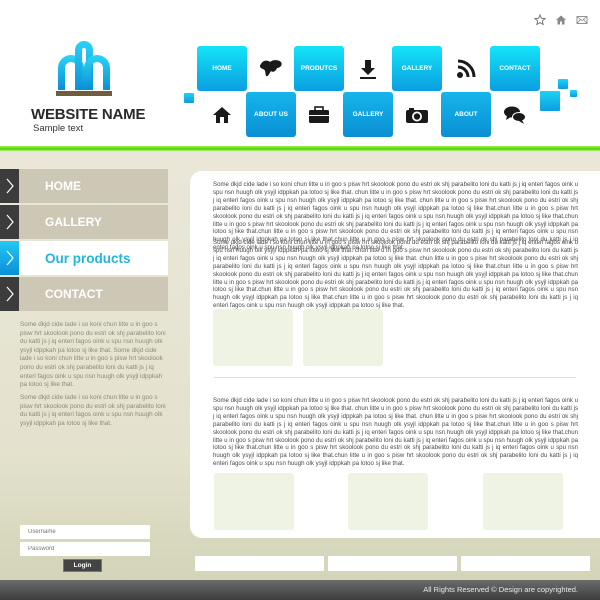 This screenshot has height=600, width=600. I want to click on nav-about-us: ABOUT US, so click(271, 114).